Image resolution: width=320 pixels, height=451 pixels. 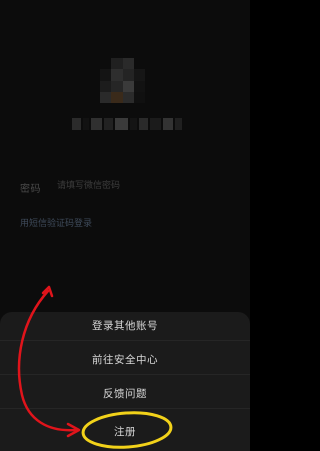 What do you see at coordinates (127, 124) in the screenshot?
I see `account-name-blurred` at bounding box center [127, 124].